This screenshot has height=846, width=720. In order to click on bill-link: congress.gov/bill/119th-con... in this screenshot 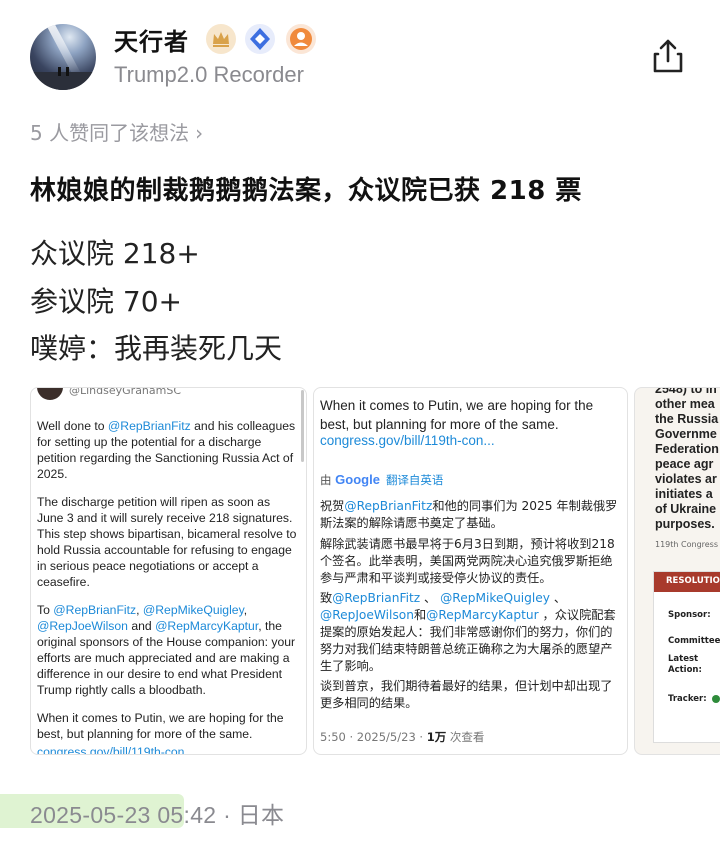, I will do `click(407, 440)`.